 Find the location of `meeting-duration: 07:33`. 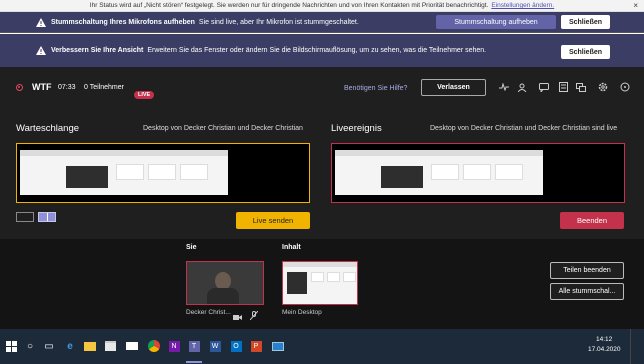

meeting-duration: 07:33 is located at coordinates (67, 87).